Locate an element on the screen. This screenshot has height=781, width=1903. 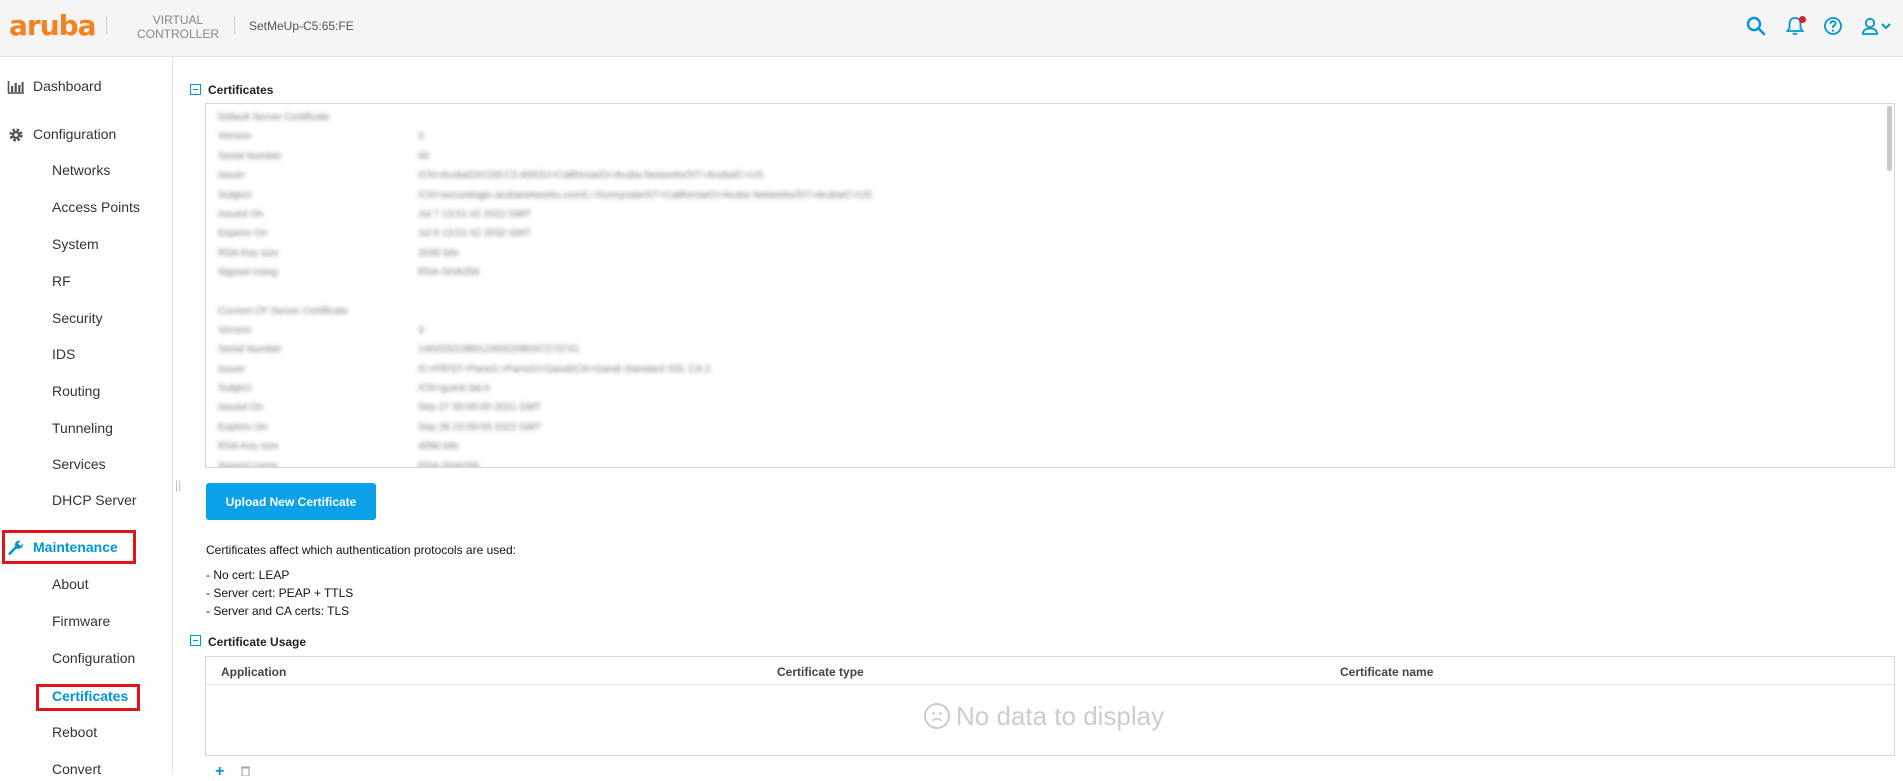
sidebar-item-certificates: Certificates is located at coordinates (90, 696).